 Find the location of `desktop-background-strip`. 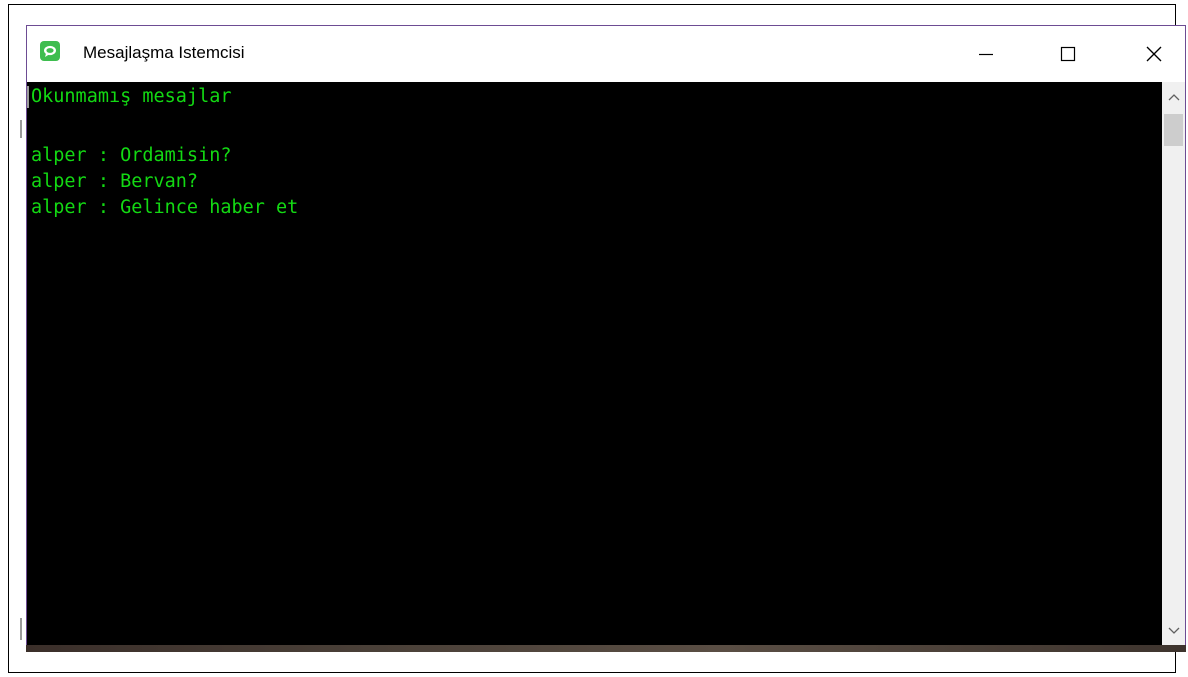

desktop-background-strip is located at coordinates (606, 648).